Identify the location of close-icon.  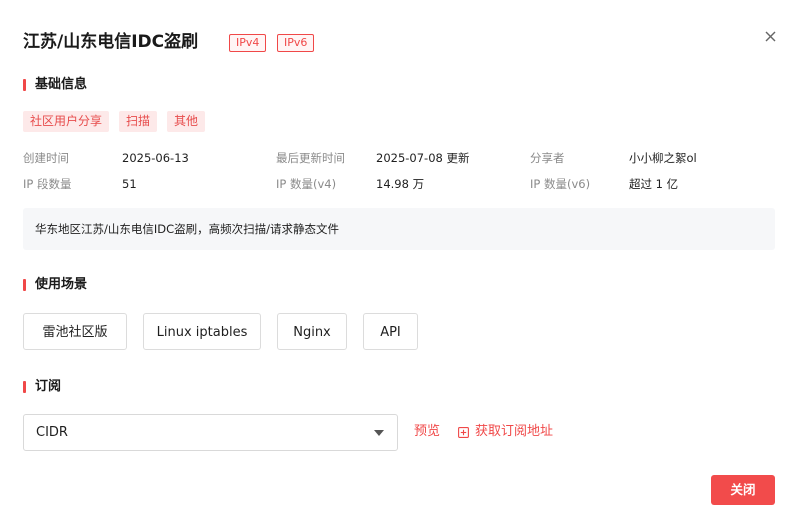
(771, 37).